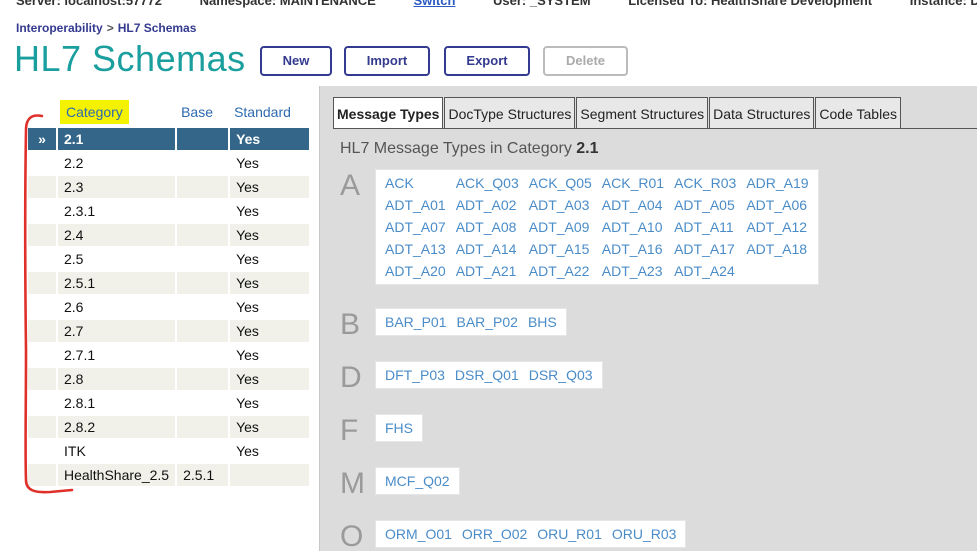 This screenshot has width=977, height=551. What do you see at coordinates (642, 112) in the screenshot?
I see `tab-segment-structures: Segment Structures` at bounding box center [642, 112].